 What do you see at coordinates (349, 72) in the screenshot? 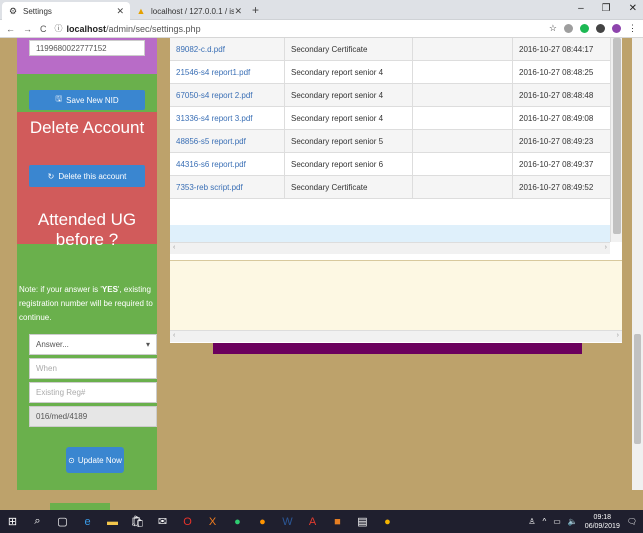
I see `document-type: Secondary report senior 4` at bounding box center [349, 72].